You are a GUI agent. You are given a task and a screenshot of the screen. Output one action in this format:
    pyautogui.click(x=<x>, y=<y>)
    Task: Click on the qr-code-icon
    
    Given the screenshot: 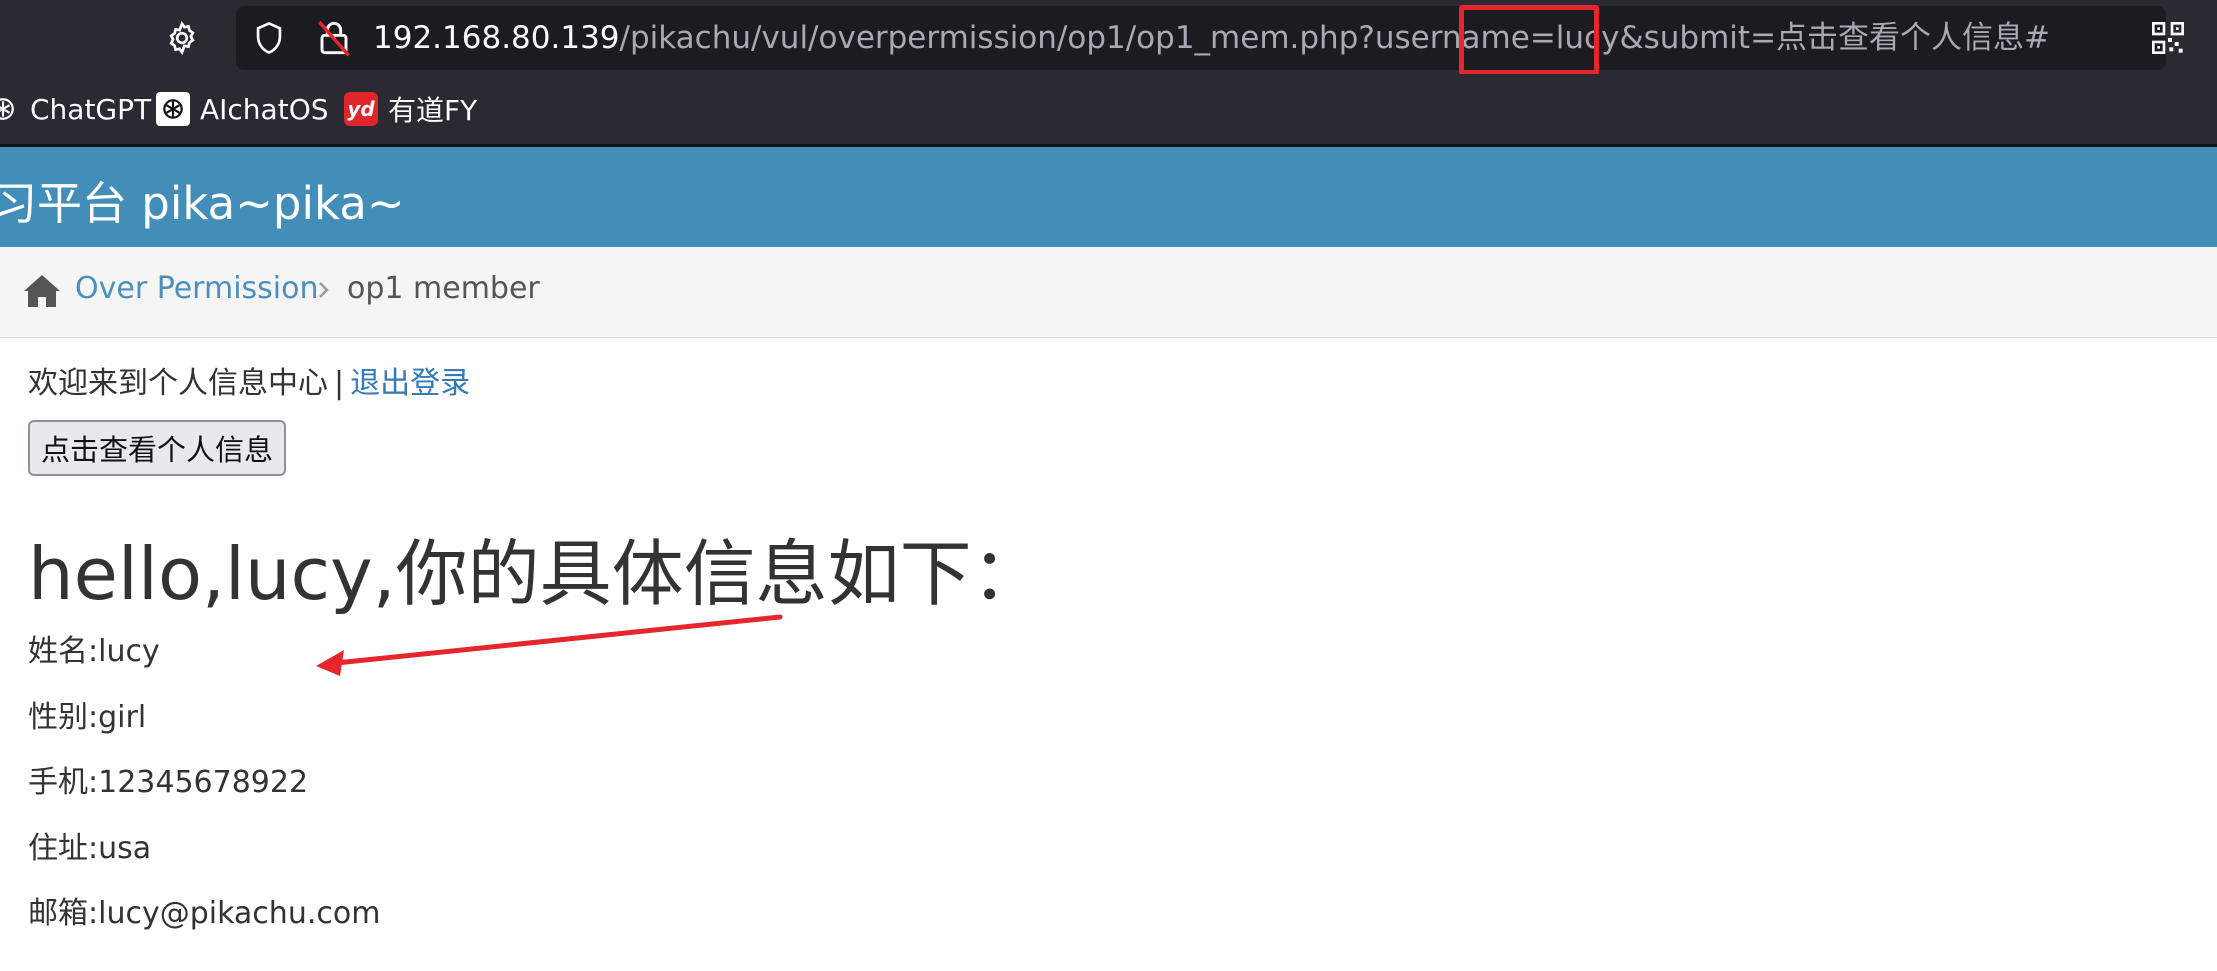 What is the action you would take?
    pyautogui.click(x=2168, y=38)
    